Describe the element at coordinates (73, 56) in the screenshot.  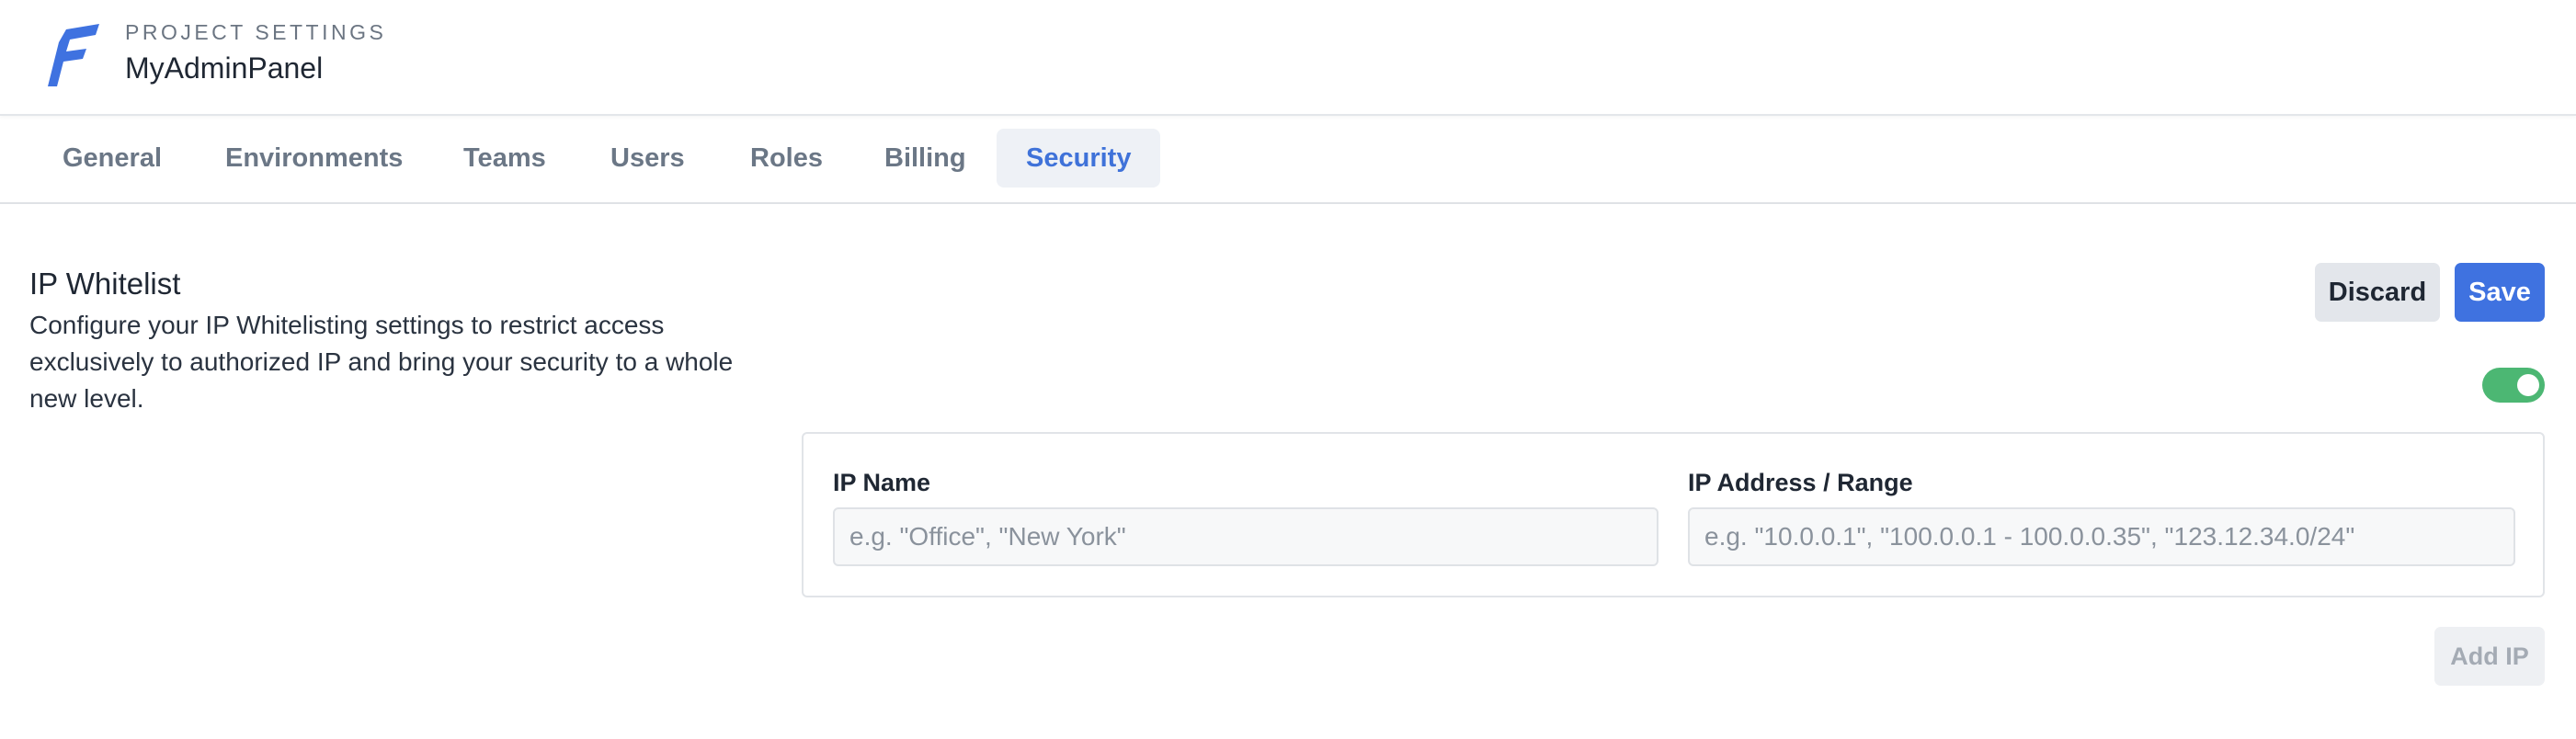
I see `brand-logo-icon` at that location.